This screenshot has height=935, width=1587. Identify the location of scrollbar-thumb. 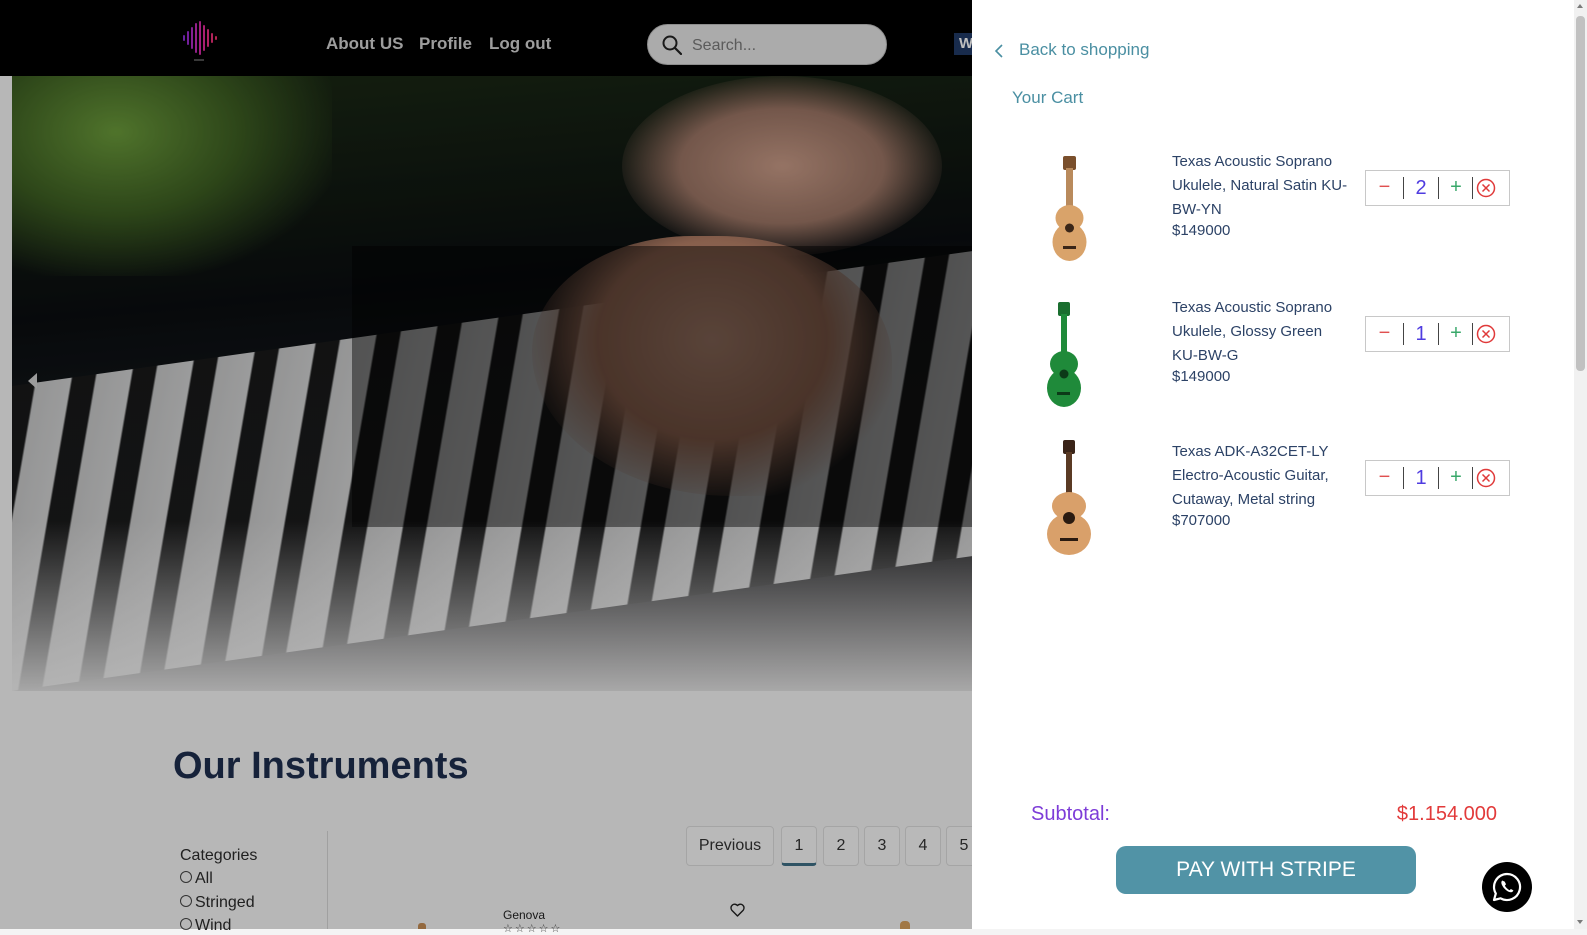
(1580, 193).